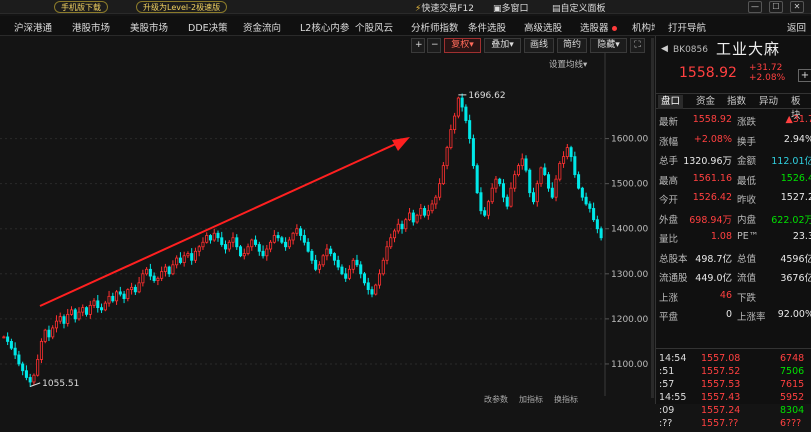  What do you see at coordinates (434, 45) in the screenshot?
I see `zoom-out-button: −` at bounding box center [434, 45].